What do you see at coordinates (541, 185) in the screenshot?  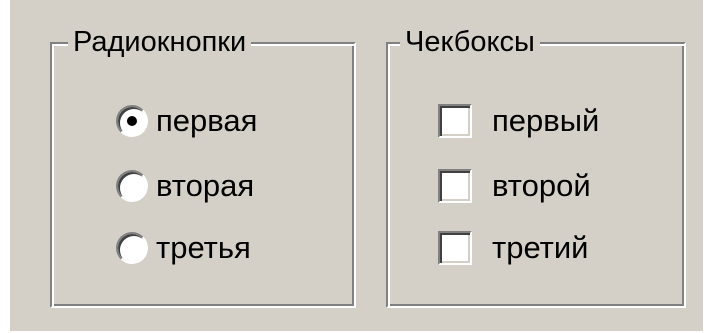 I see `checkbox-option-label: второй` at bounding box center [541, 185].